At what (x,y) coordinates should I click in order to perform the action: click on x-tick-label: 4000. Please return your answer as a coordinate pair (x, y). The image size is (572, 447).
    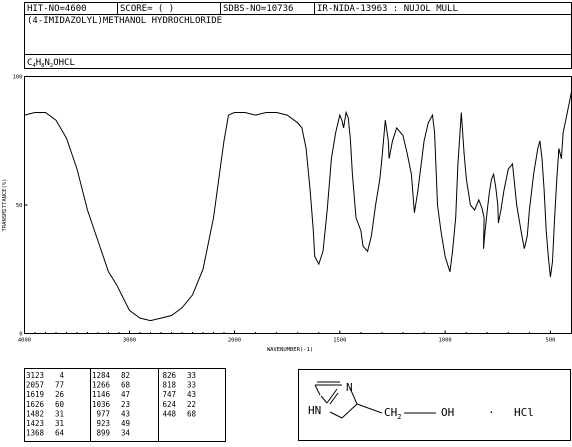
    Looking at the image, I should click on (24, 341).